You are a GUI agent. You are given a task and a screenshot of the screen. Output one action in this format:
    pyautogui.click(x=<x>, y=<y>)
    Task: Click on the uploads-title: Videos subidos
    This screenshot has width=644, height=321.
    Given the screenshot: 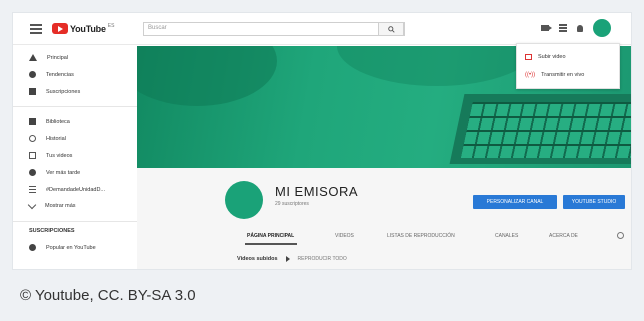 What is the action you would take?
    pyautogui.click(x=257, y=259)
    